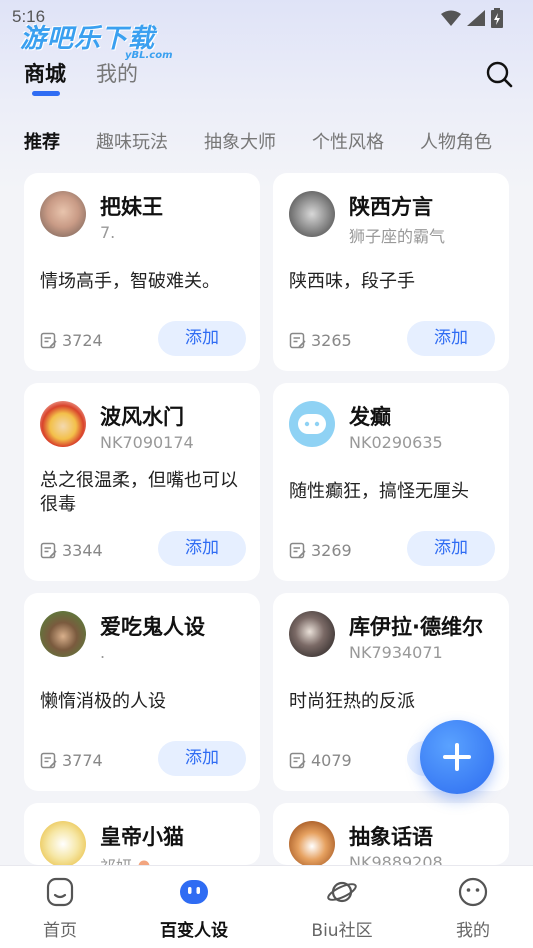 The image size is (533, 948). I want to click on category-tab-character: 人物角色, so click(456, 141).